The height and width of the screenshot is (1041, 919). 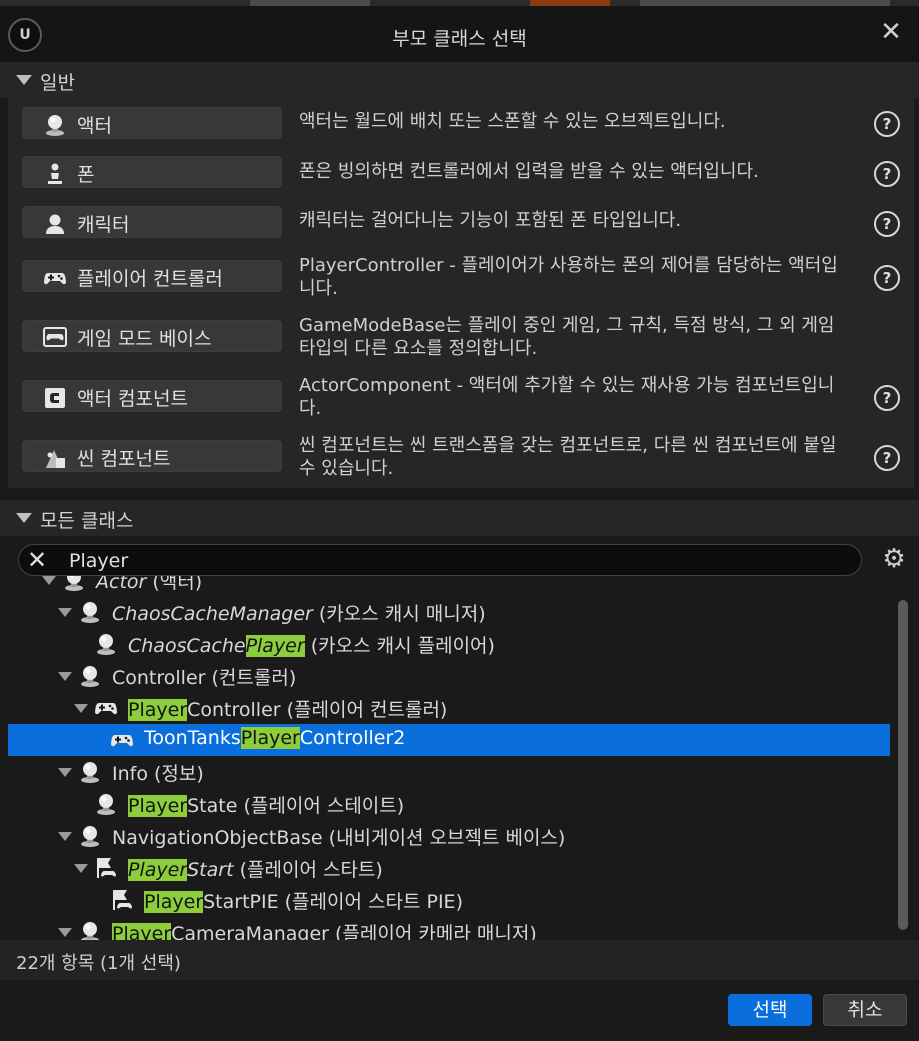 I want to click on tree-row: ChaosCachePlayer (카오스 캐시 플레이어), so click(x=449, y=644).